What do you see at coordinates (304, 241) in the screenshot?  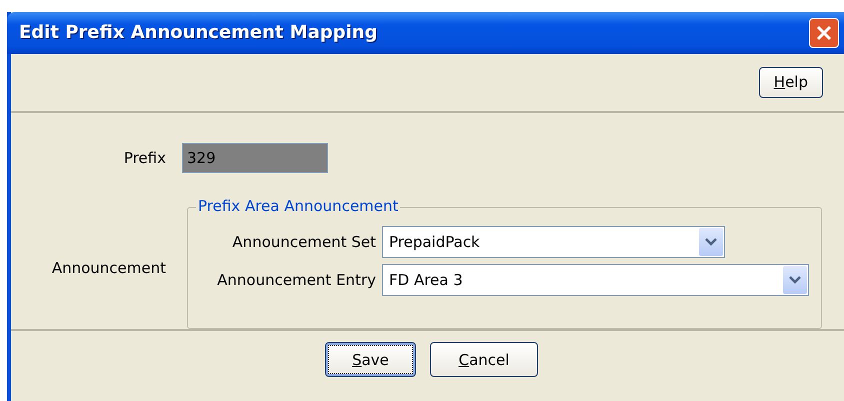 I see `field-label: Announcement Set` at bounding box center [304, 241].